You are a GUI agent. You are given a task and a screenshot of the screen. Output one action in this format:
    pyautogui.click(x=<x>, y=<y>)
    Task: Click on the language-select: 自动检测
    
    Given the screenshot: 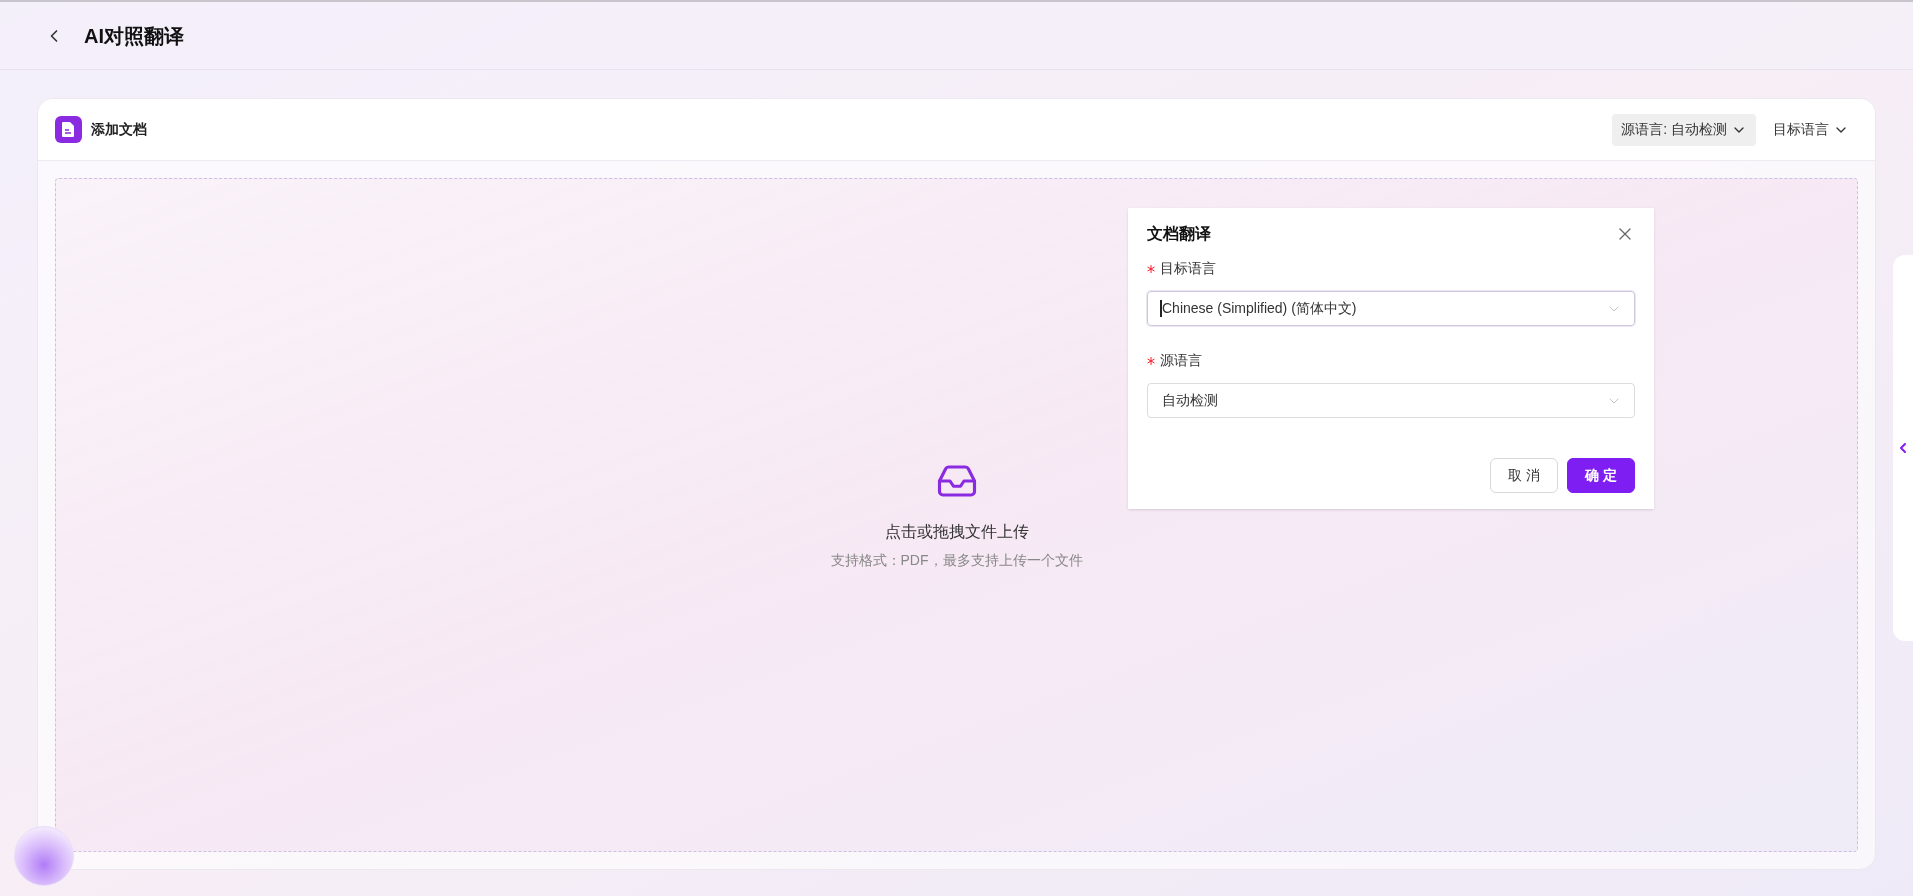 What is the action you would take?
    pyautogui.click(x=1391, y=400)
    